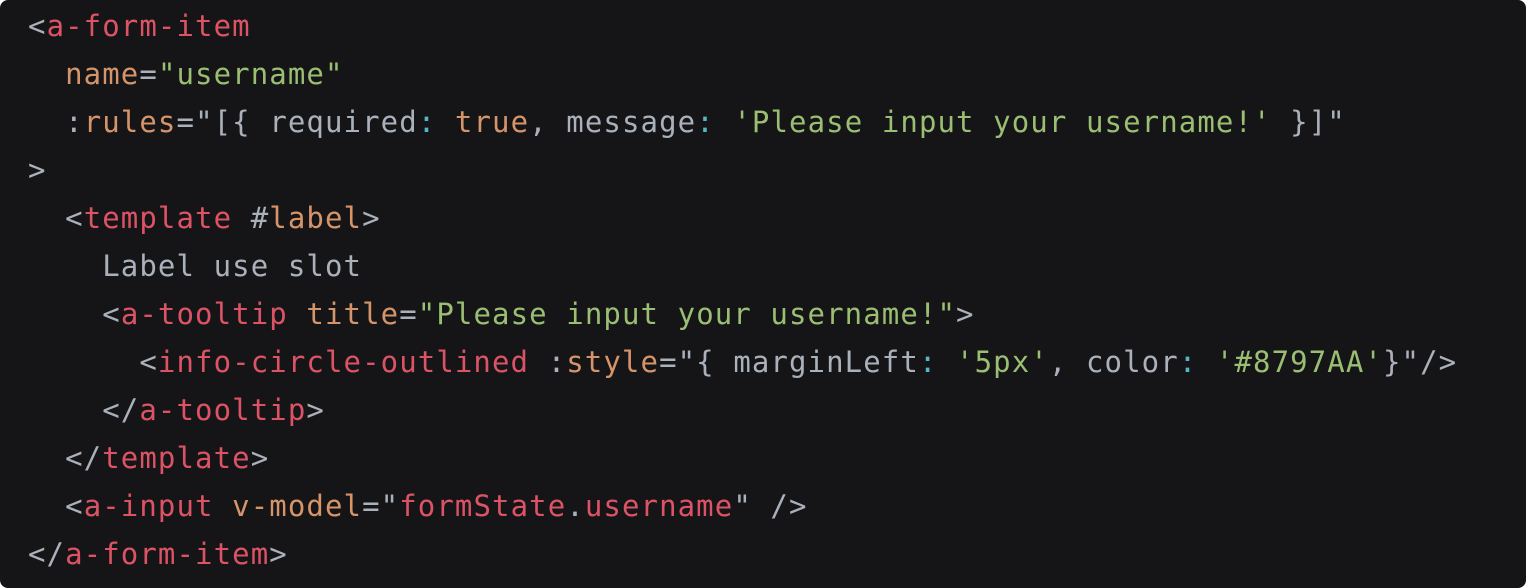 This screenshot has height=588, width=1526. I want to click on code-token-literal: true, so click(492, 122).